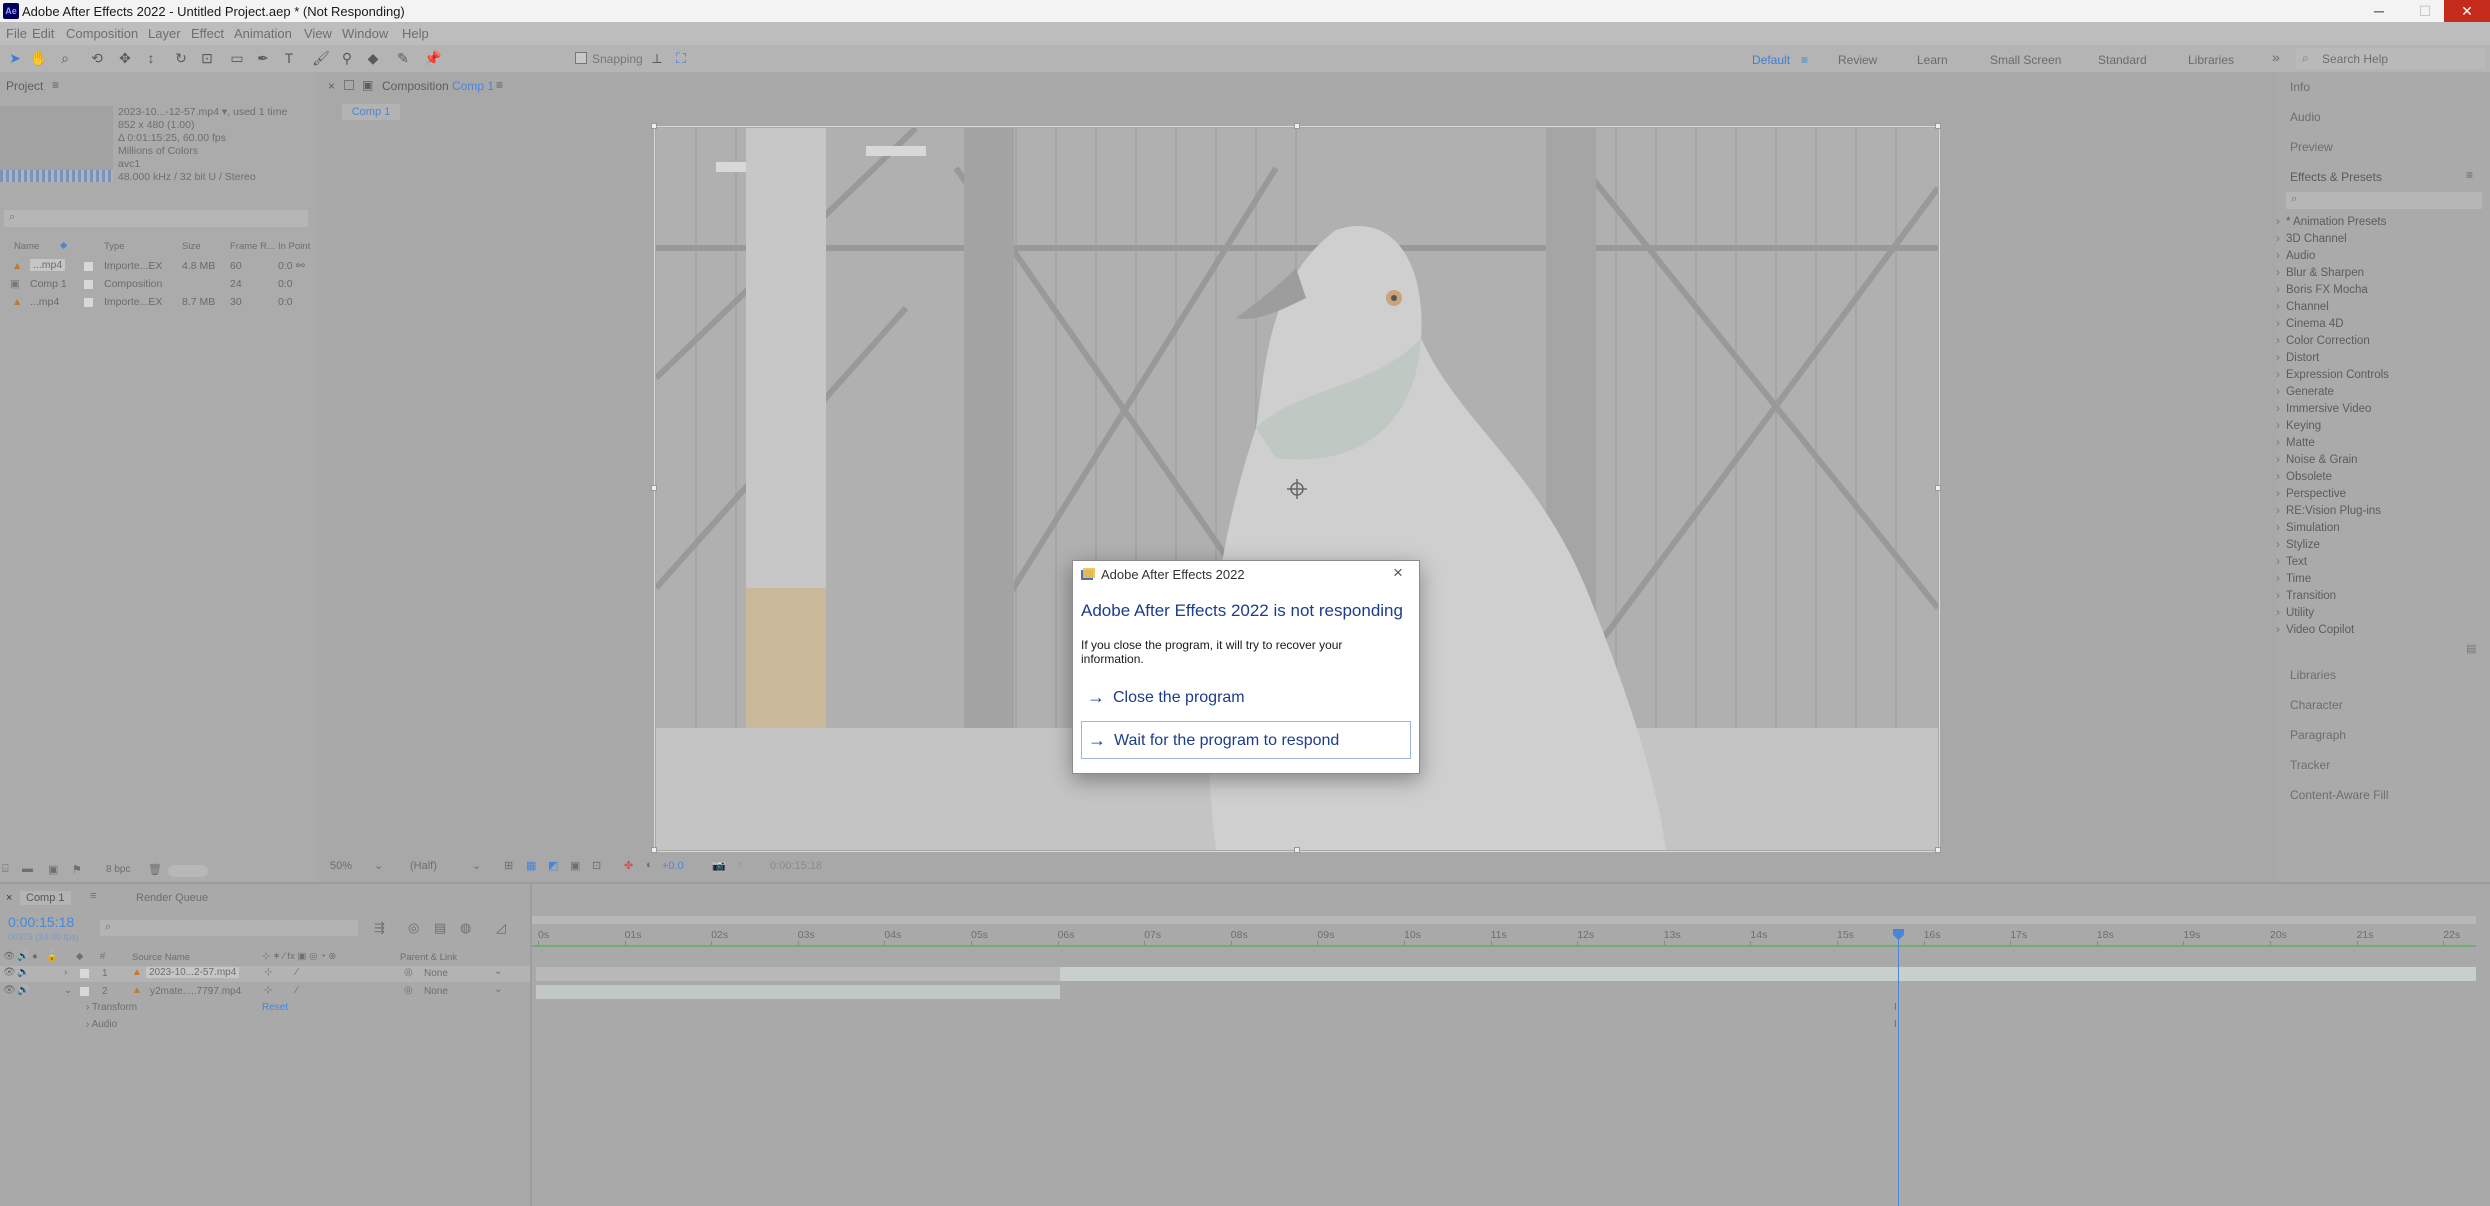 The height and width of the screenshot is (1206, 2490). I want to click on menu-window: Window, so click(365, 33).